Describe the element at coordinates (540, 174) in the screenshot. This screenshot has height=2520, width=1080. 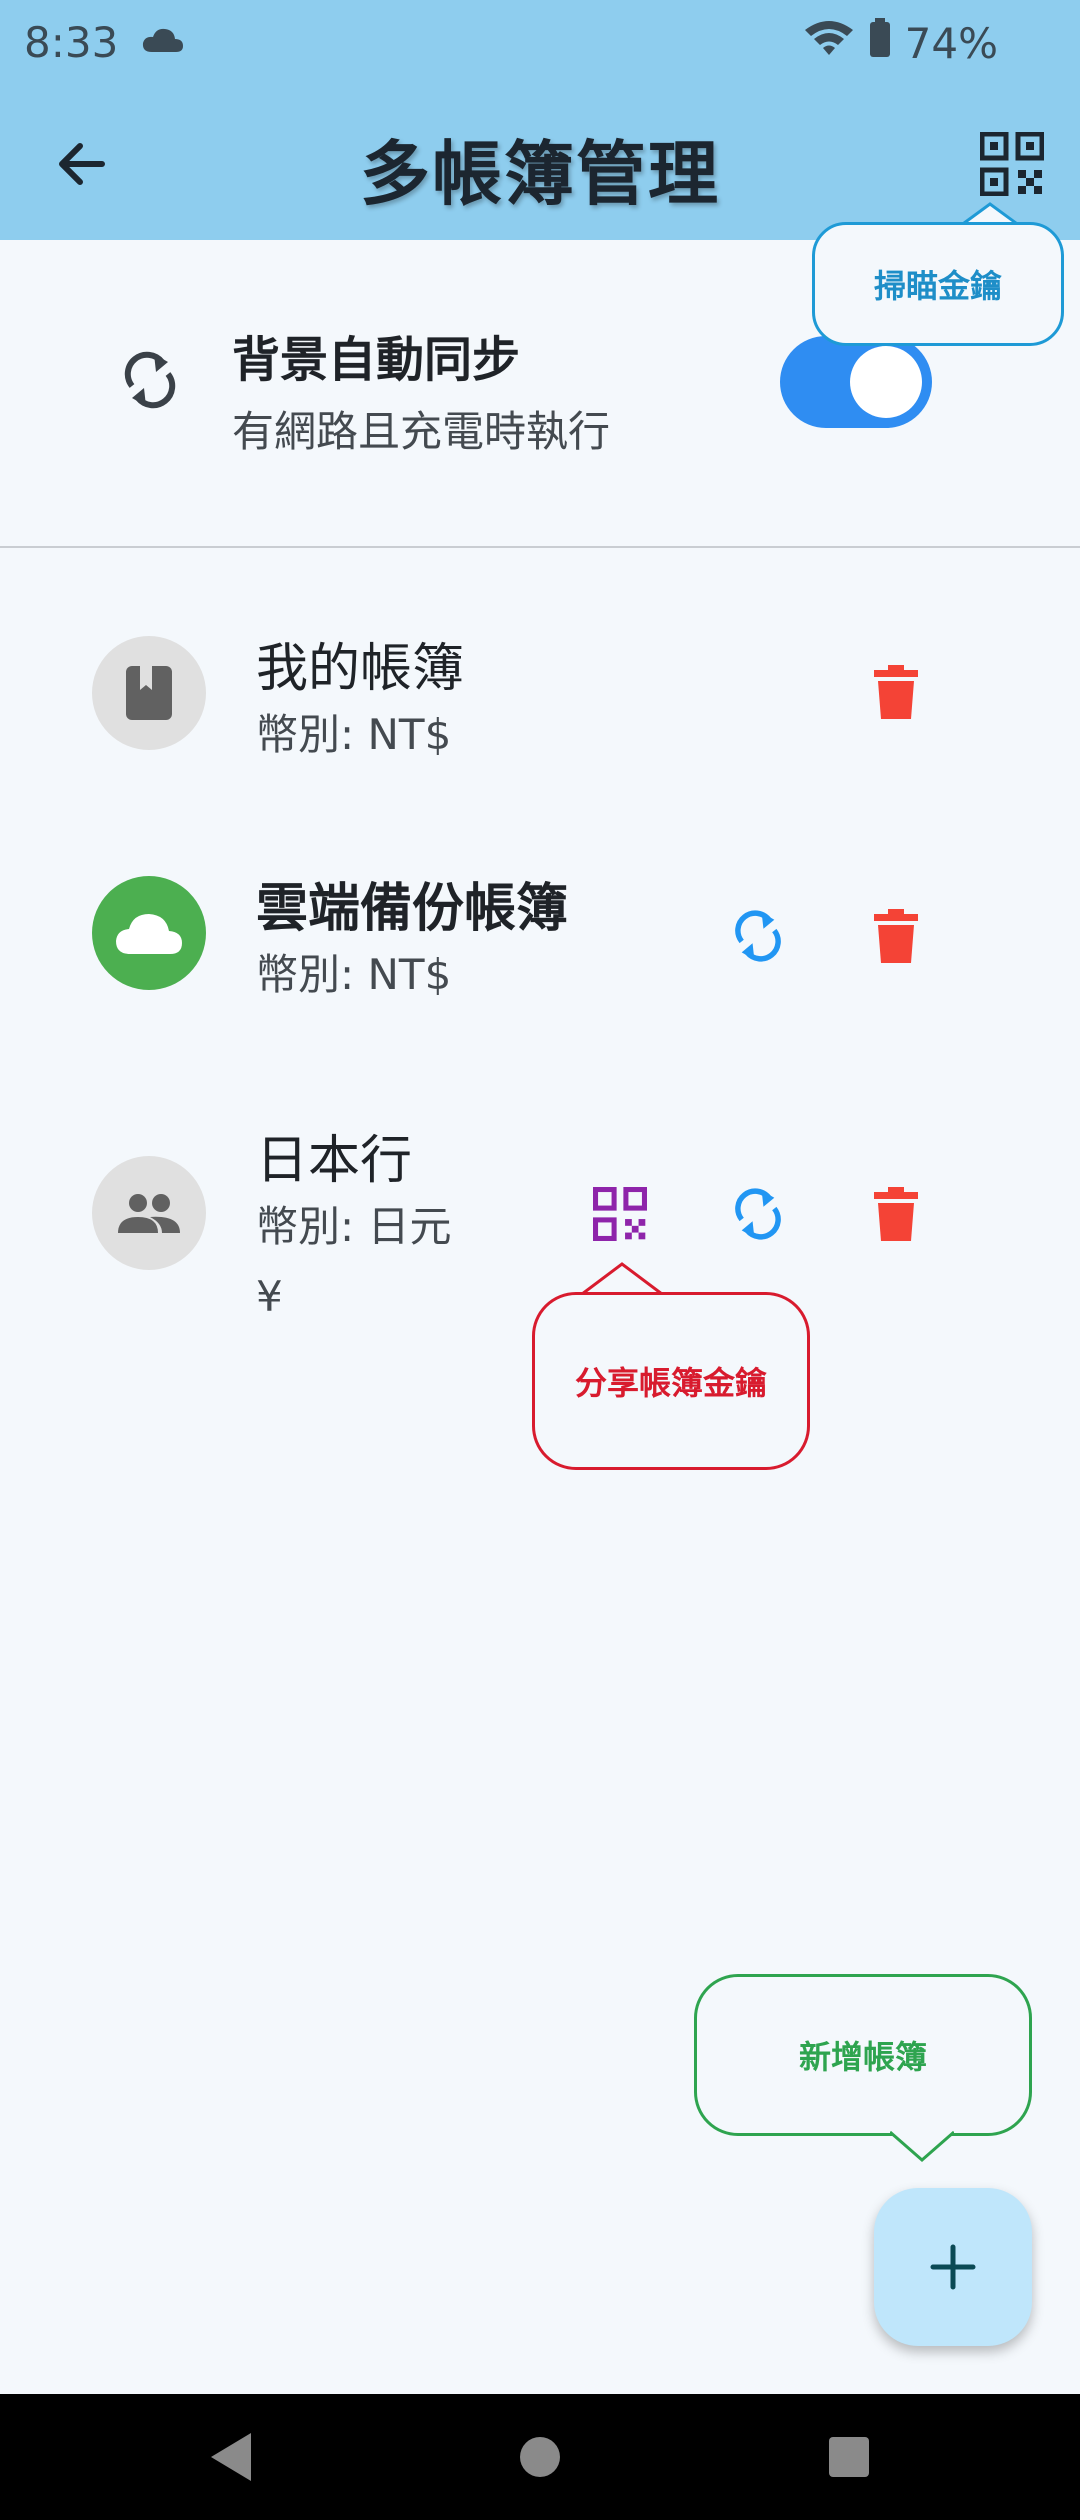
I see `page-title: 多帳簿管理` at that location.